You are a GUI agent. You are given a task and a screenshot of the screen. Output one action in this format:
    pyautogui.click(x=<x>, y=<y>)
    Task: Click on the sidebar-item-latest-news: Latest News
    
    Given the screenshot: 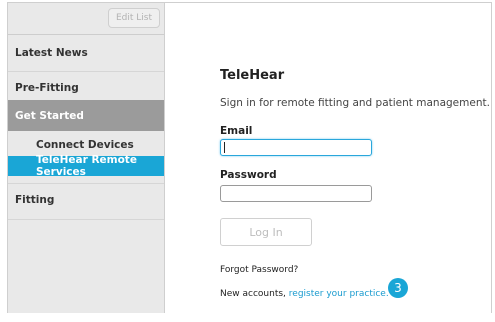 What is the action you would take?
    pyautogui.click(x=86, y=53)
    